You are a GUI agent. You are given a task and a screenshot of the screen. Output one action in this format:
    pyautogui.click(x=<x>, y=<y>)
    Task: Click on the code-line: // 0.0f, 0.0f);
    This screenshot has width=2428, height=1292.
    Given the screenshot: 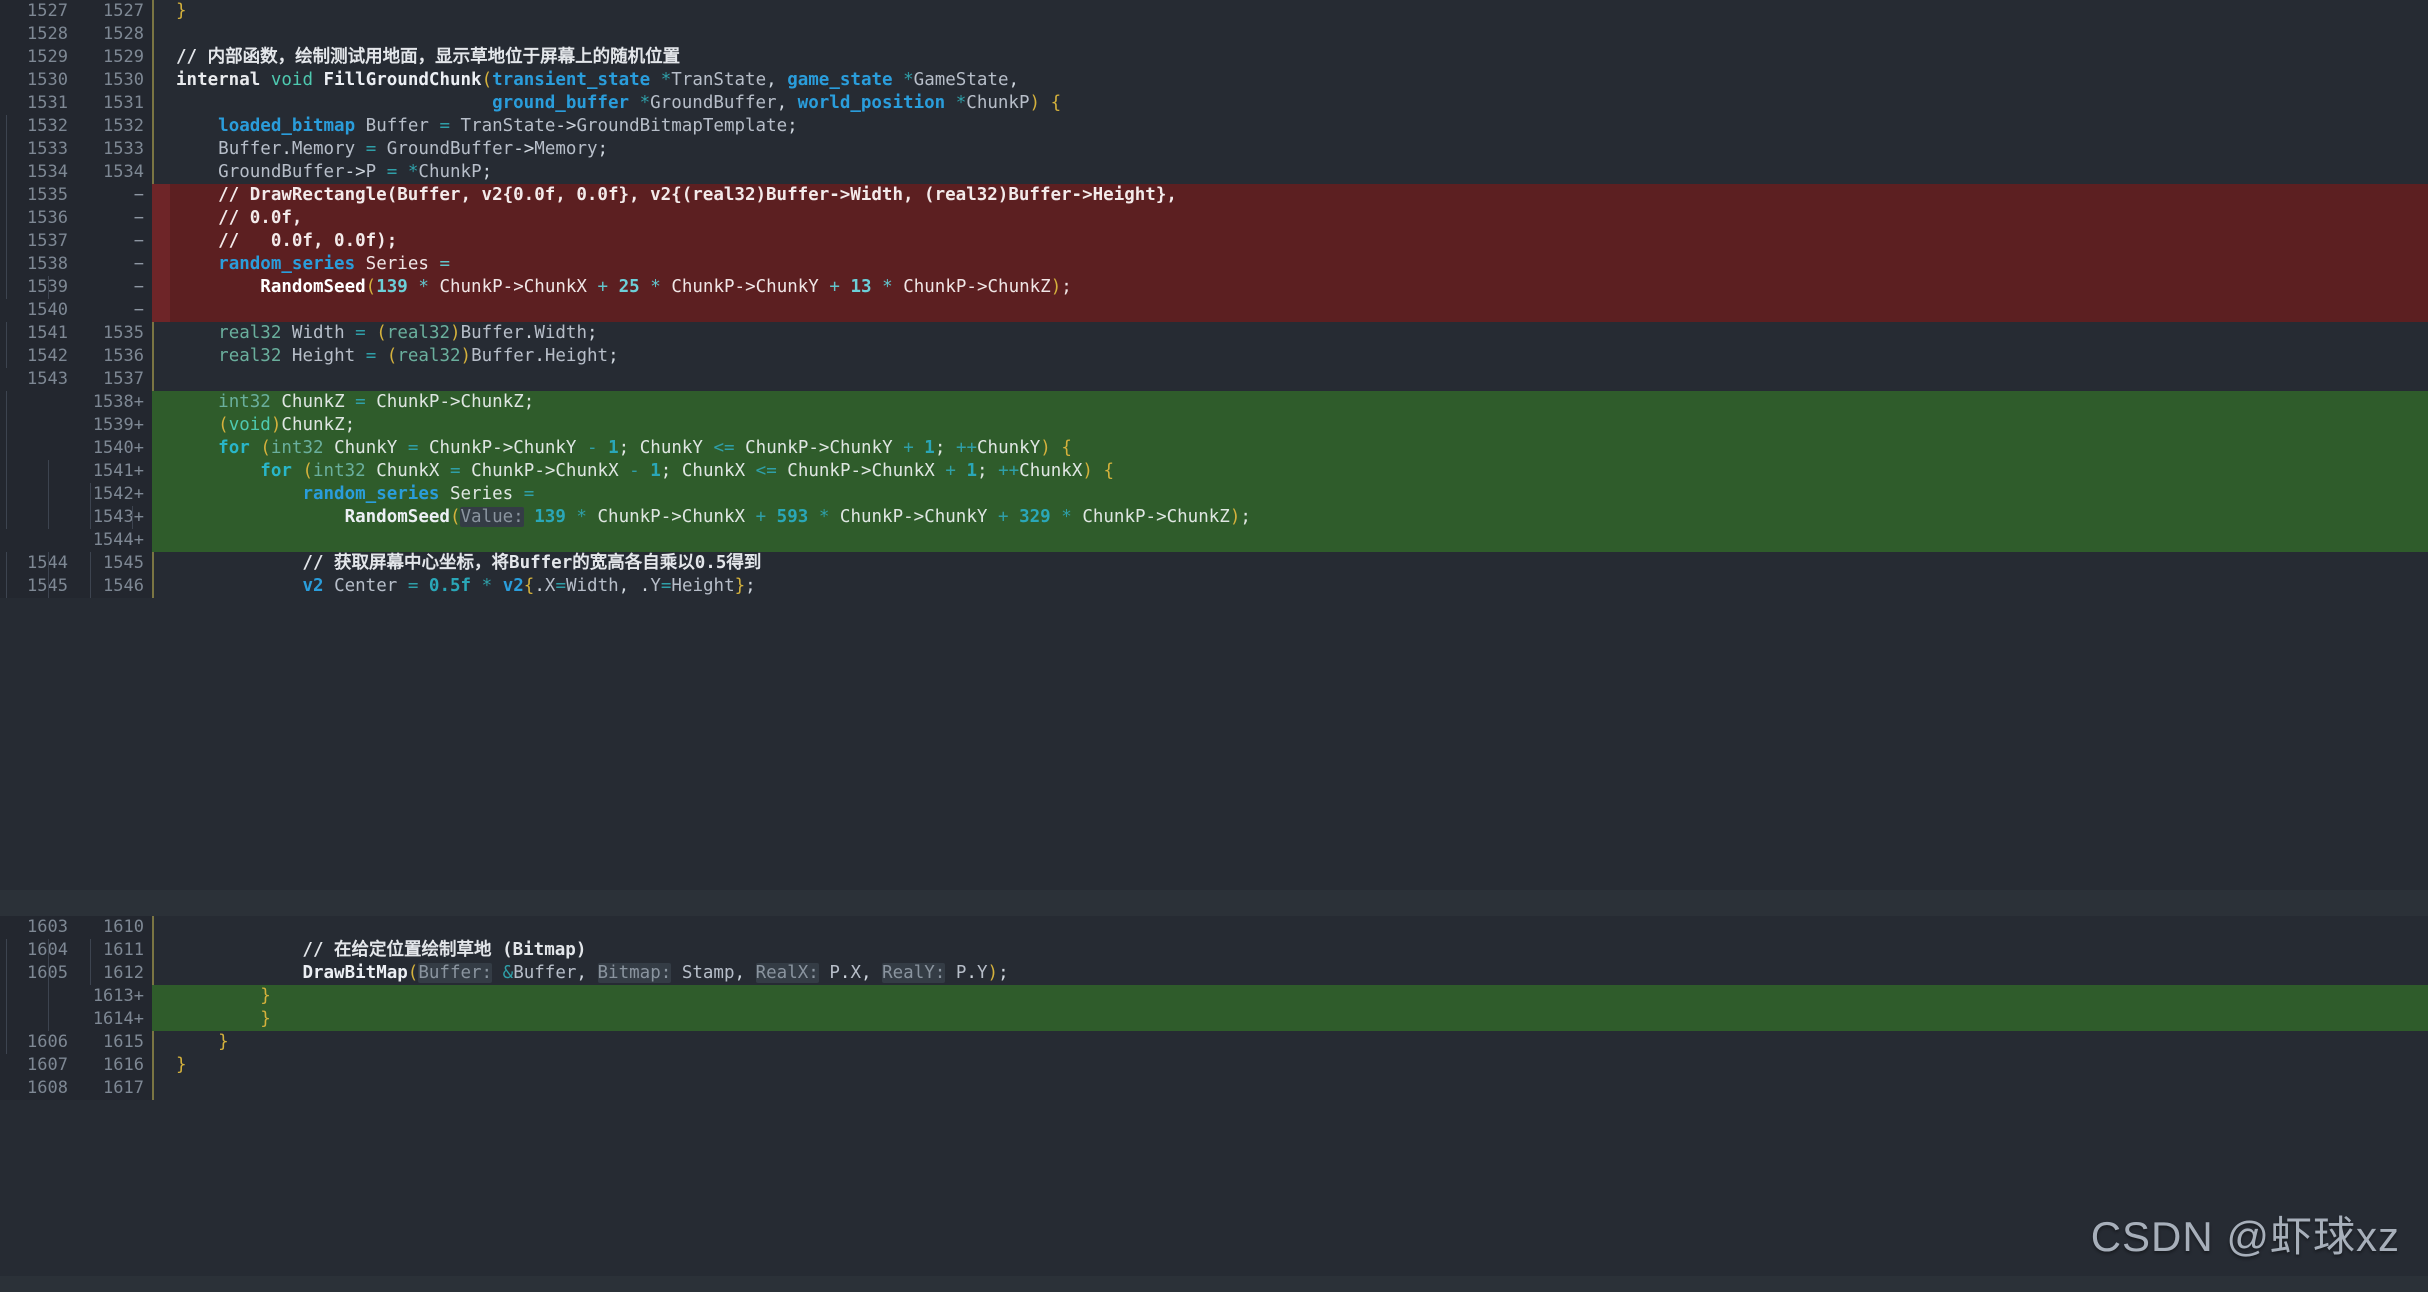 What is the action you would take?
    pyautogui.click(x=1217, y=241)
    